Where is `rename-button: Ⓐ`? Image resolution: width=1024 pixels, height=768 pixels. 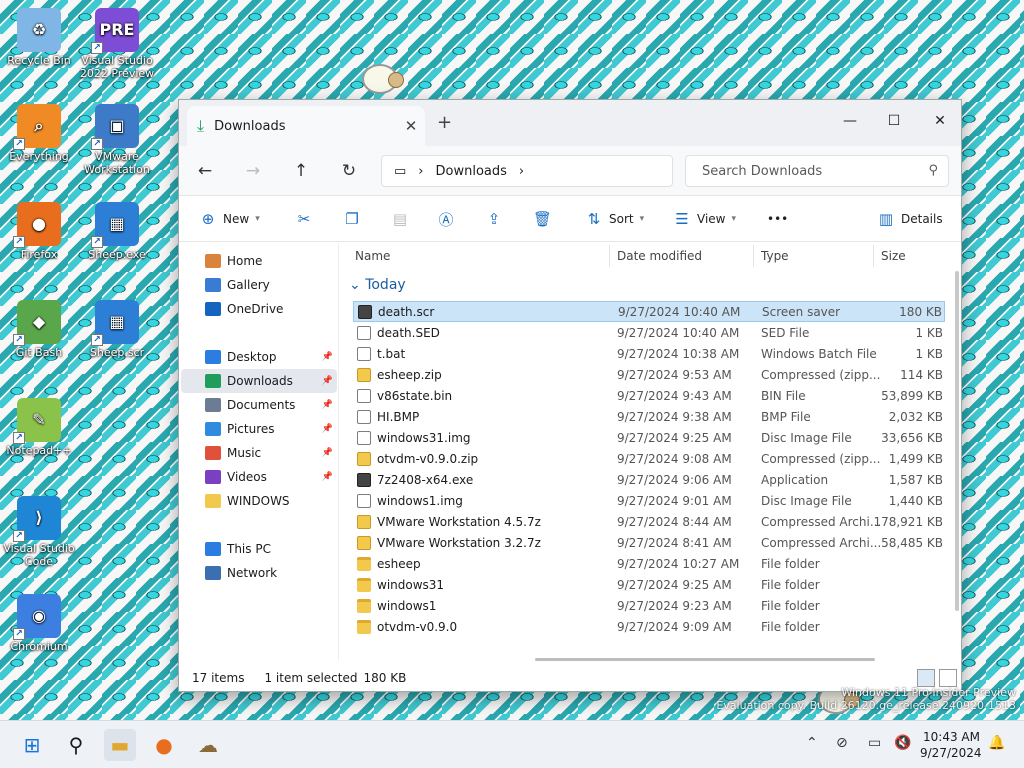 rename-button: Ⓐ is located at coordinates (446, 219).